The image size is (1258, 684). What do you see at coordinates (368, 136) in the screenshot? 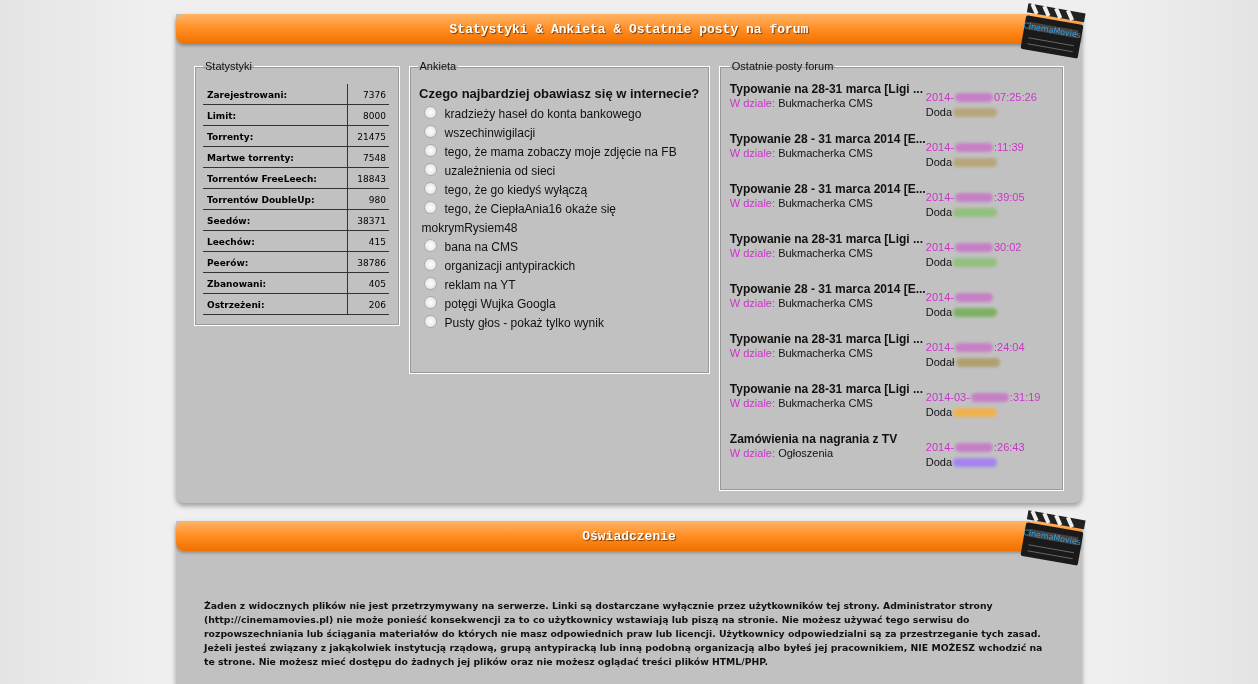
I see `stat-value: 21475` at bounding box center [368, 136].